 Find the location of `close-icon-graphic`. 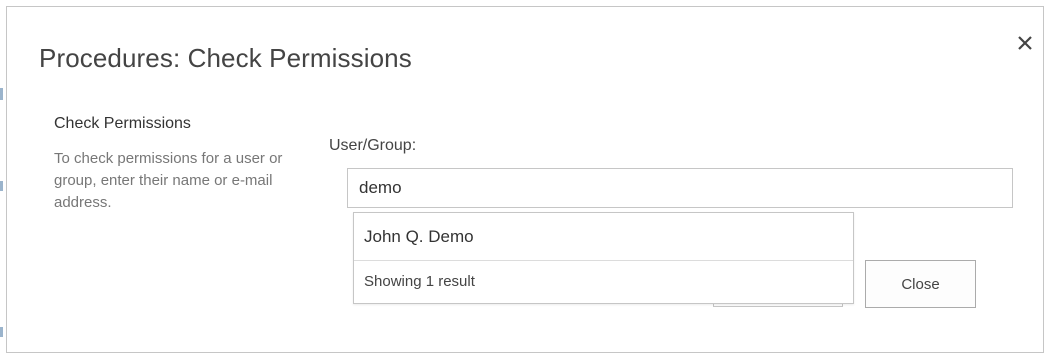

close-icon-graphic is located at coordinates (1025, 43).